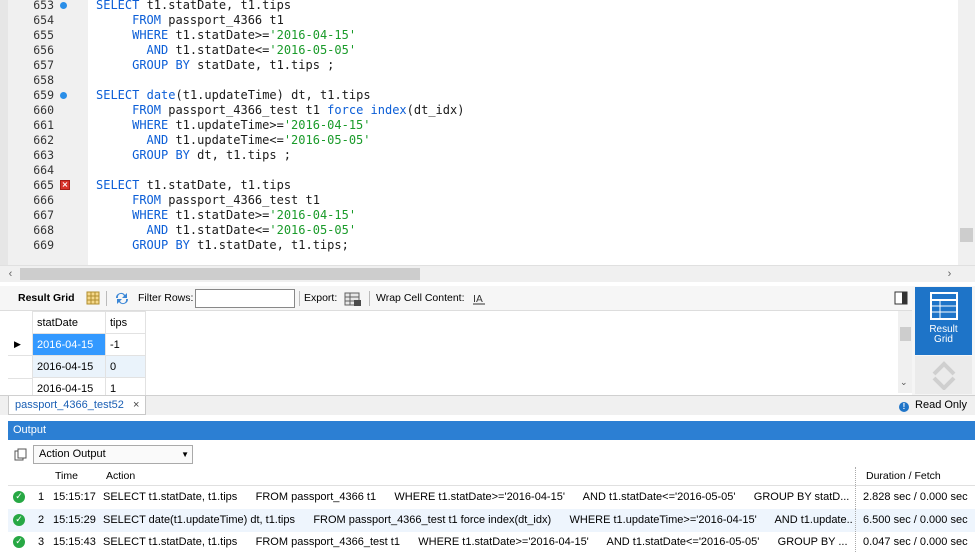 Image resolution: width=975 pixels, height=553 pixels. Describe the element at coordinates (244, 215) in the screenshot. I see `code-text: WHERE t1.statDate>='2016-04-15'` at that location.